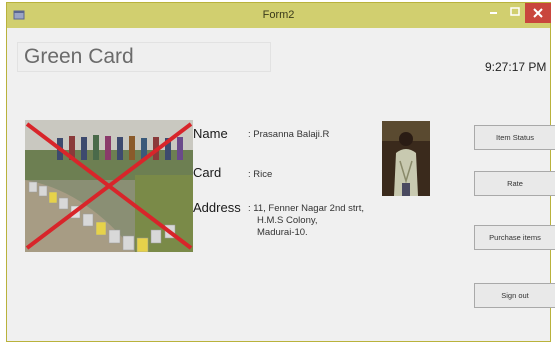 This screenshot has width=555, height=349. Describe the element at coordinates (287, 220) in the screenshot. I see `address-line-2: H.M.S Colony,` at that location.